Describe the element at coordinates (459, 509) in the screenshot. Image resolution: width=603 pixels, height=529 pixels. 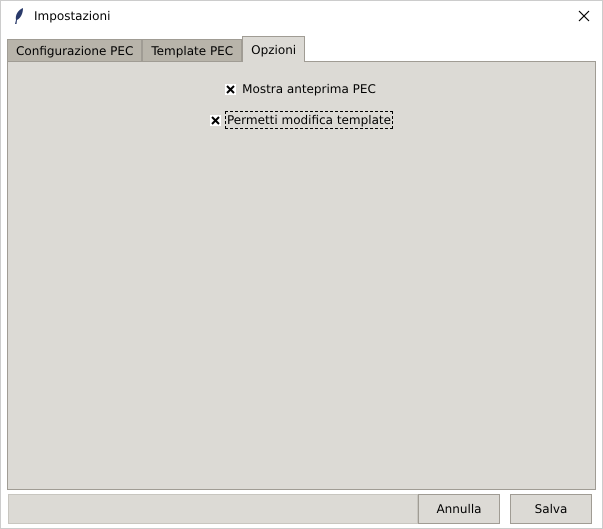
I see `dialog-button: Annulla` at that location.